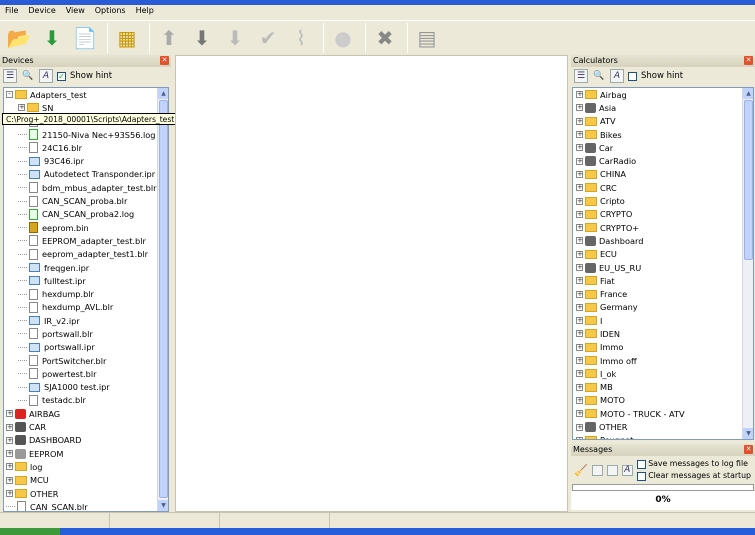 This screenshot has height=535, width=755. Describe the element at coordinates (301, 38) in the screenshot. I see `broom-icon: ⌇` at that location.